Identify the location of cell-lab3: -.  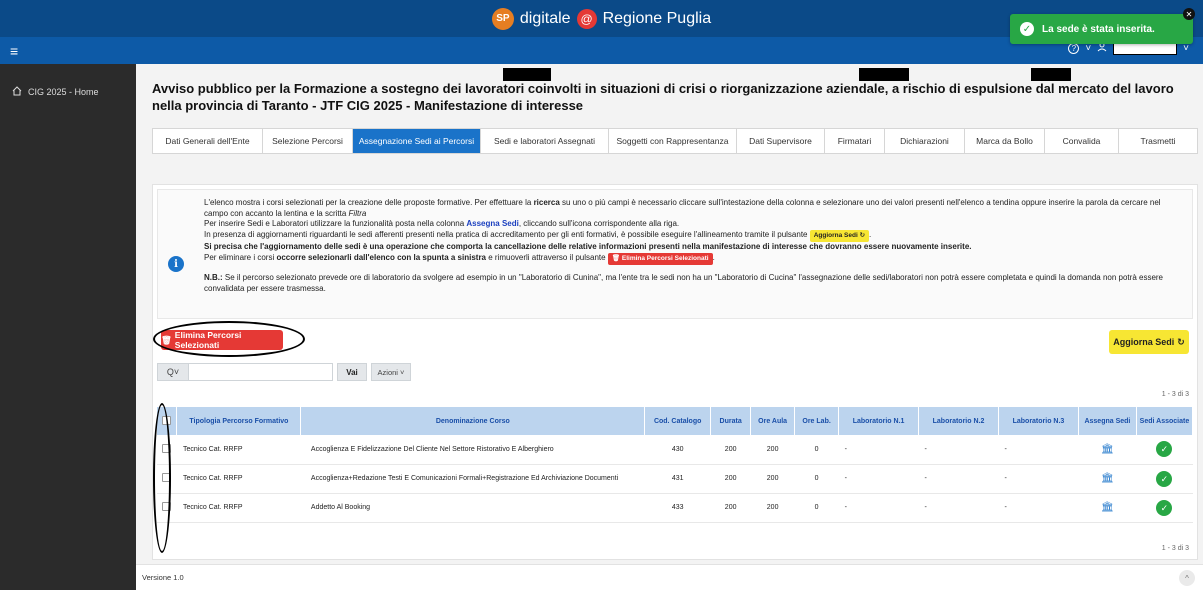
(1038, 508).